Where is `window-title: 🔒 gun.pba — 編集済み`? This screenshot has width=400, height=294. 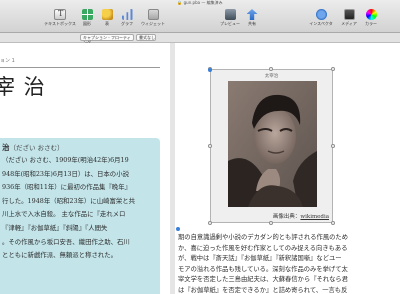 window-title: 🔒 gun.pba — 編集済み is located at coordinates (200, 2).